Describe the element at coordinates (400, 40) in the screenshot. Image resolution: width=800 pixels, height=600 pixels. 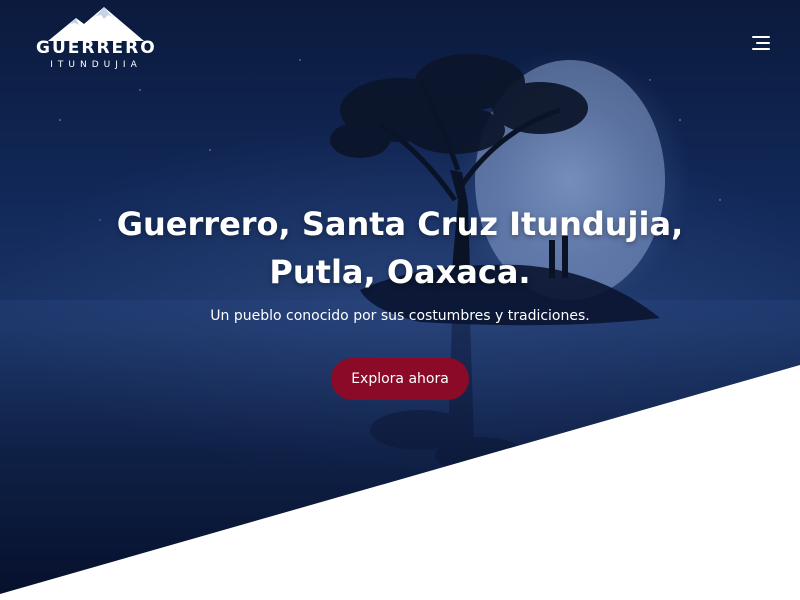
I see `site-header: GUERRERO ITUNDUJIA` at that location.